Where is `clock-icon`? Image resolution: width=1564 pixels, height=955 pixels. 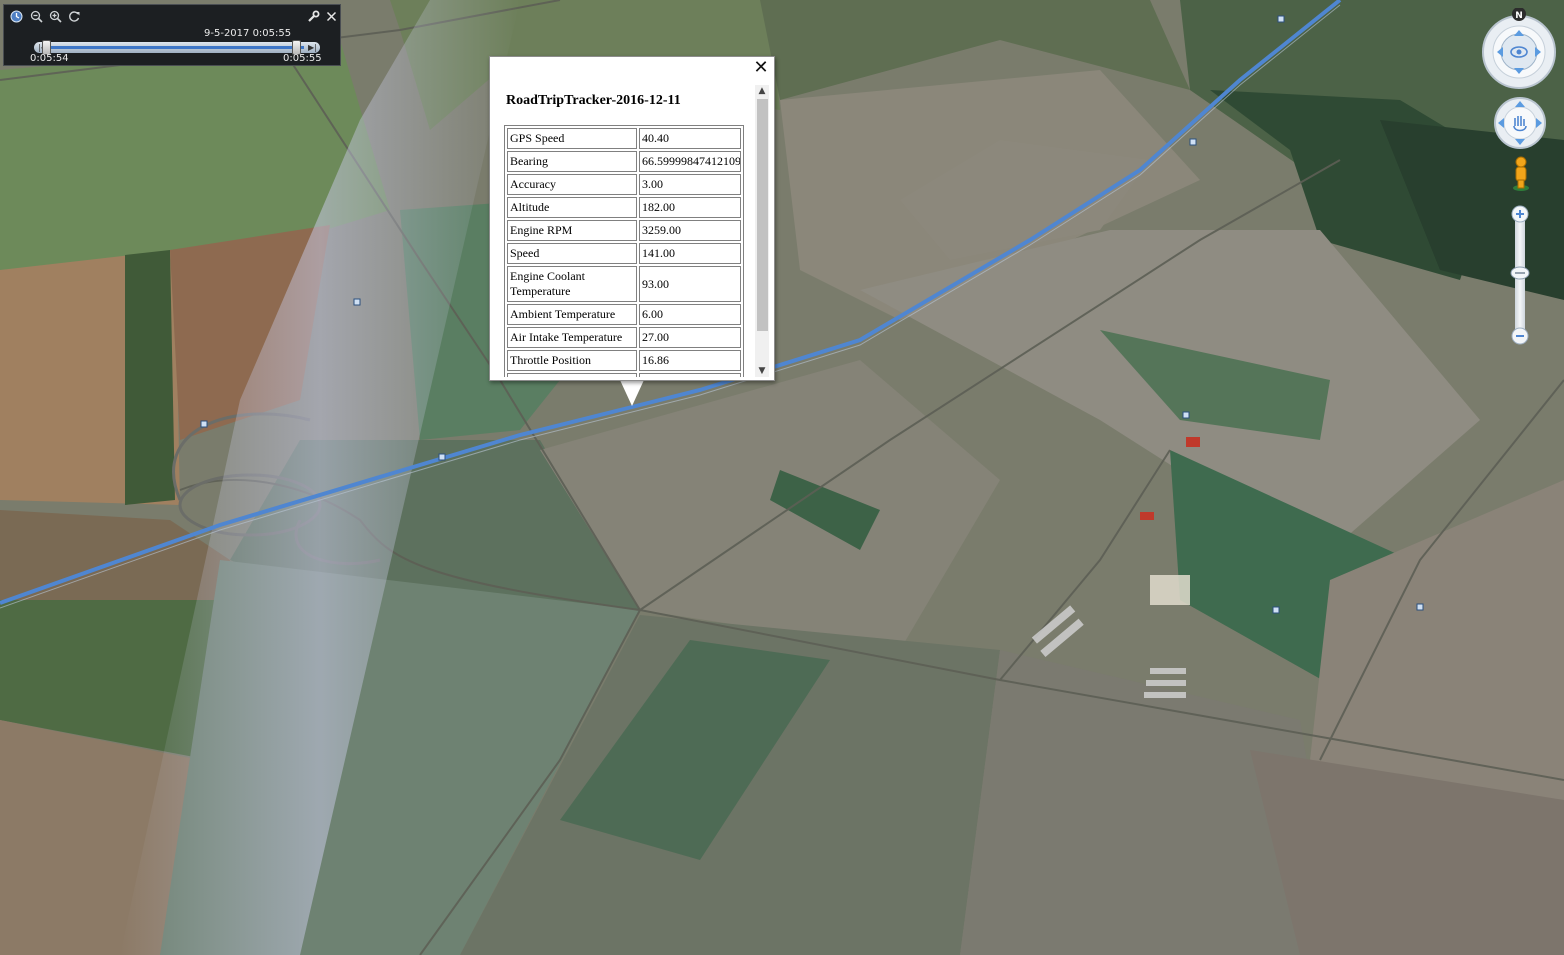
clock-icon is located at coordinates (16, 16).